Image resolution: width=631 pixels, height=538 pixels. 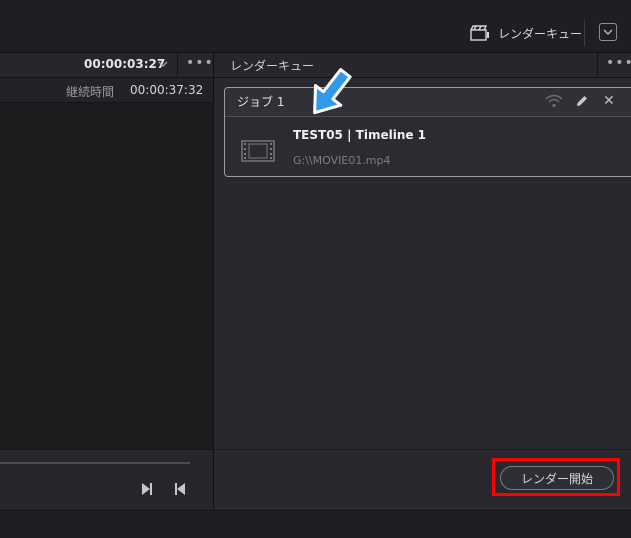 I want to click on clapper-icon, so click(x=479, y=33).